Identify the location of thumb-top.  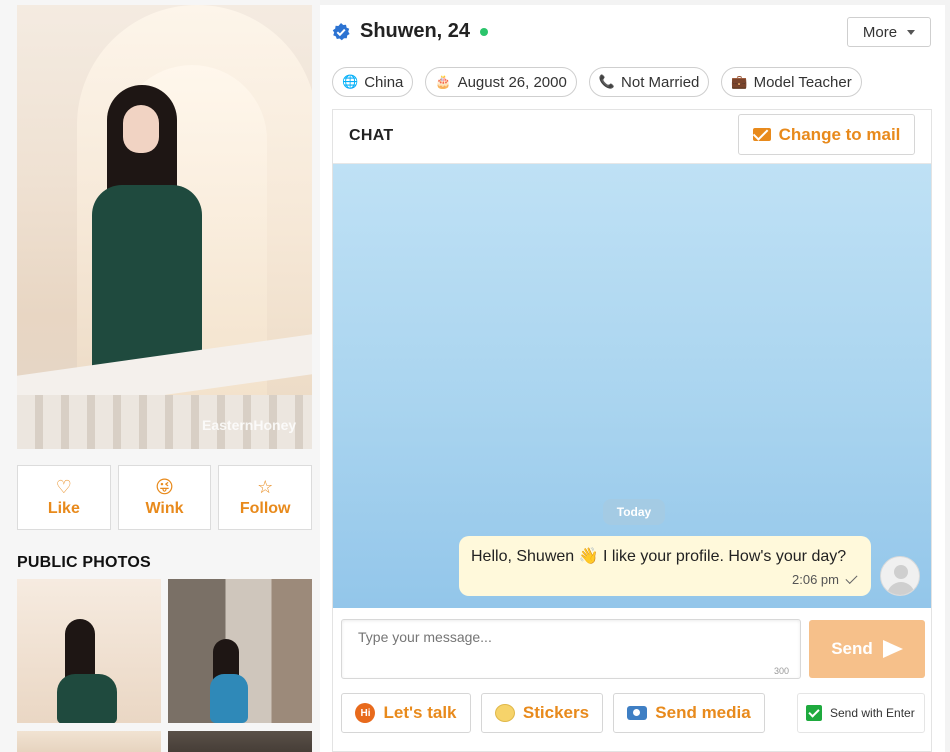
(229, 698).